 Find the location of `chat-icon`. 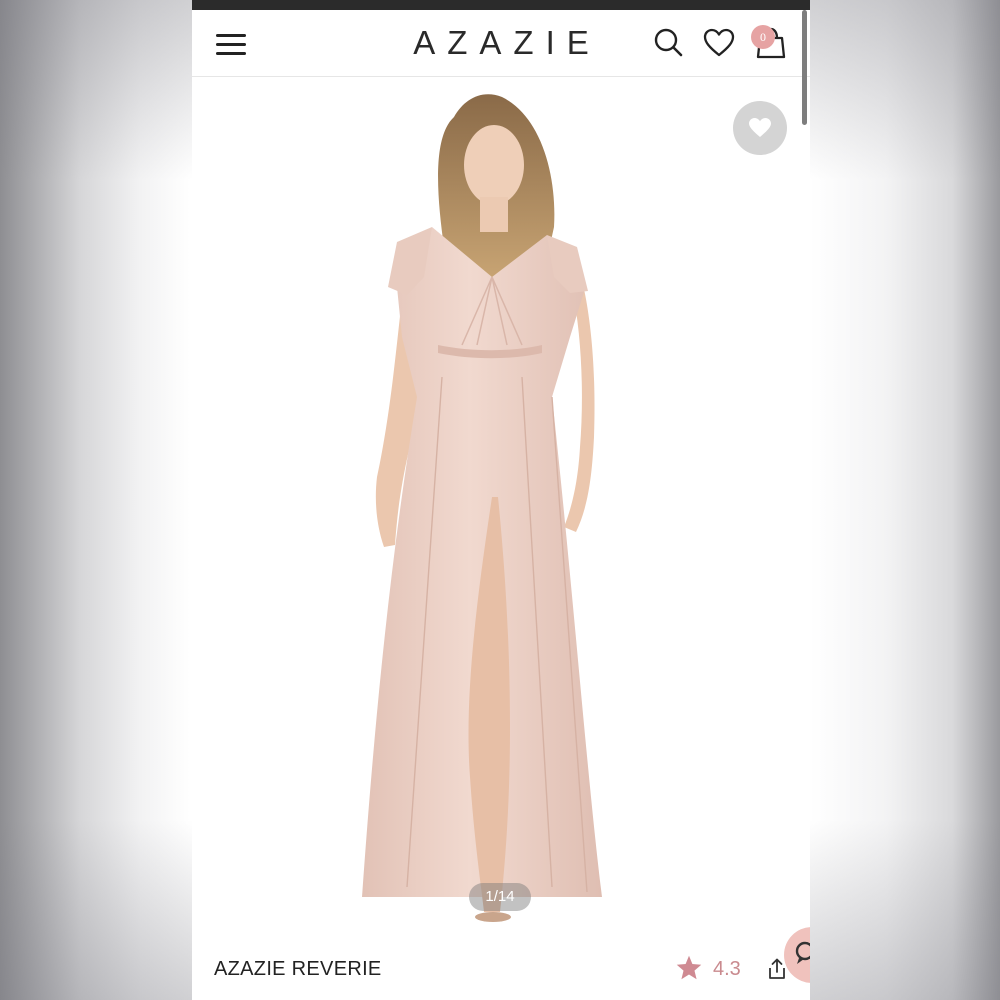

chat-icon is located at coordinates (802, 952).